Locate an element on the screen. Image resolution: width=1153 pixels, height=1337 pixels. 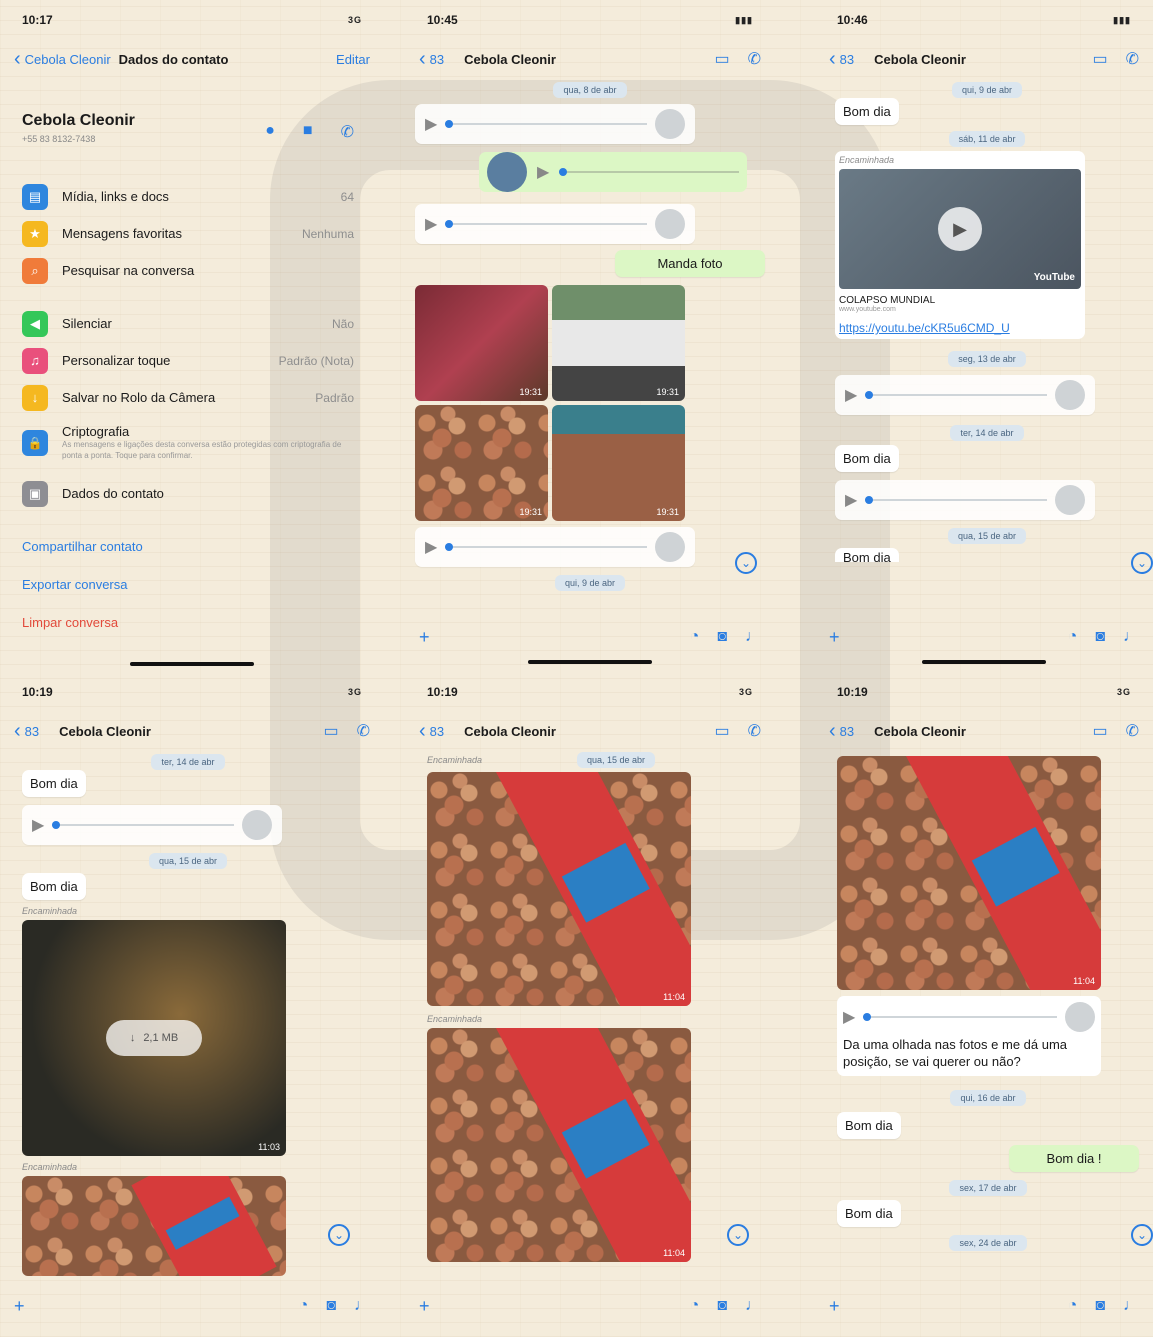
export-chat-link: Exportar conversa is located at coordinates (188, 585).